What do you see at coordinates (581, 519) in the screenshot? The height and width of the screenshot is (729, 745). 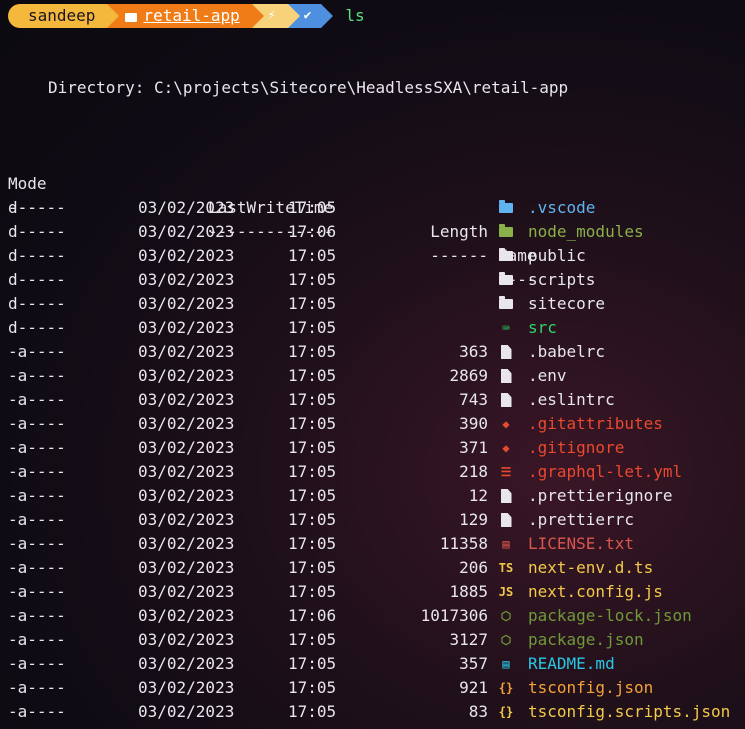 I see `row-name: .prettierrc` at bounding box center [581, 519].